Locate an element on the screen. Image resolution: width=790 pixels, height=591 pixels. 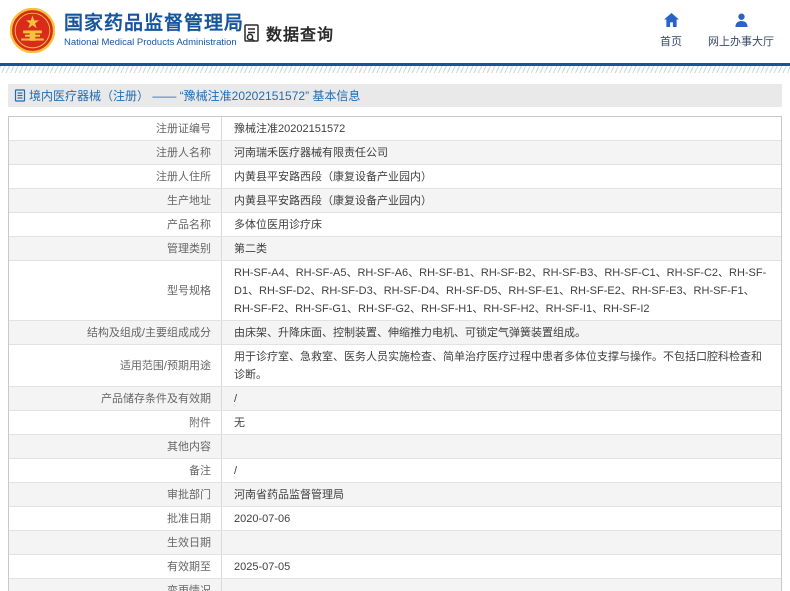
field-value: 河南瑞禾医疗器械有限责任公司 is located at coordinates (501, 152).